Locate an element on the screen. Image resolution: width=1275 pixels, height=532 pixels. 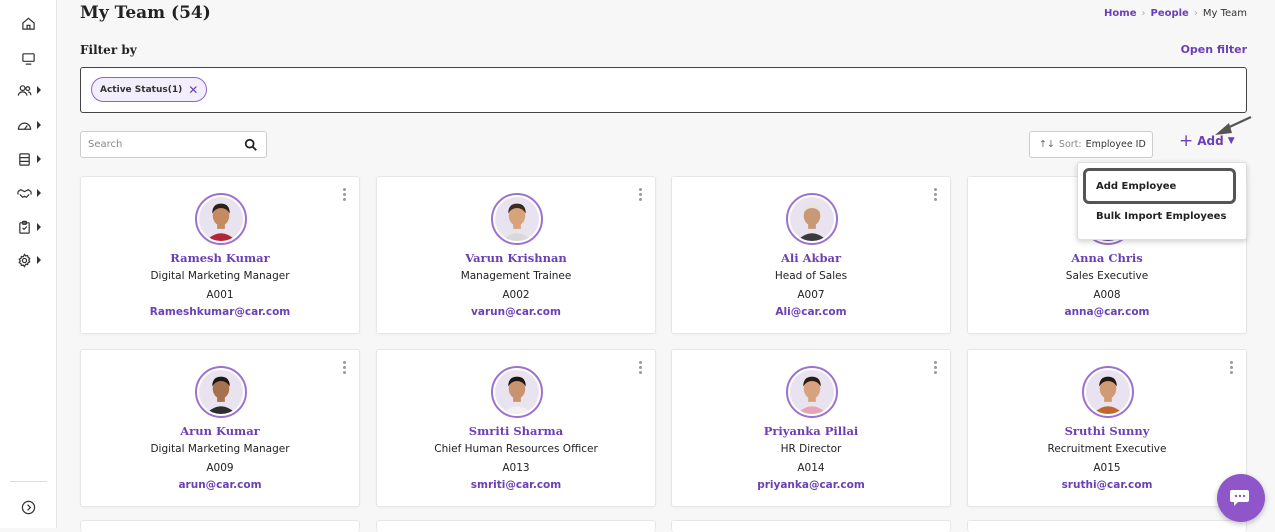
employee-card: Ali Akbar Head of Sales A007 Ali@car.com is located at coordinates (811, 255).